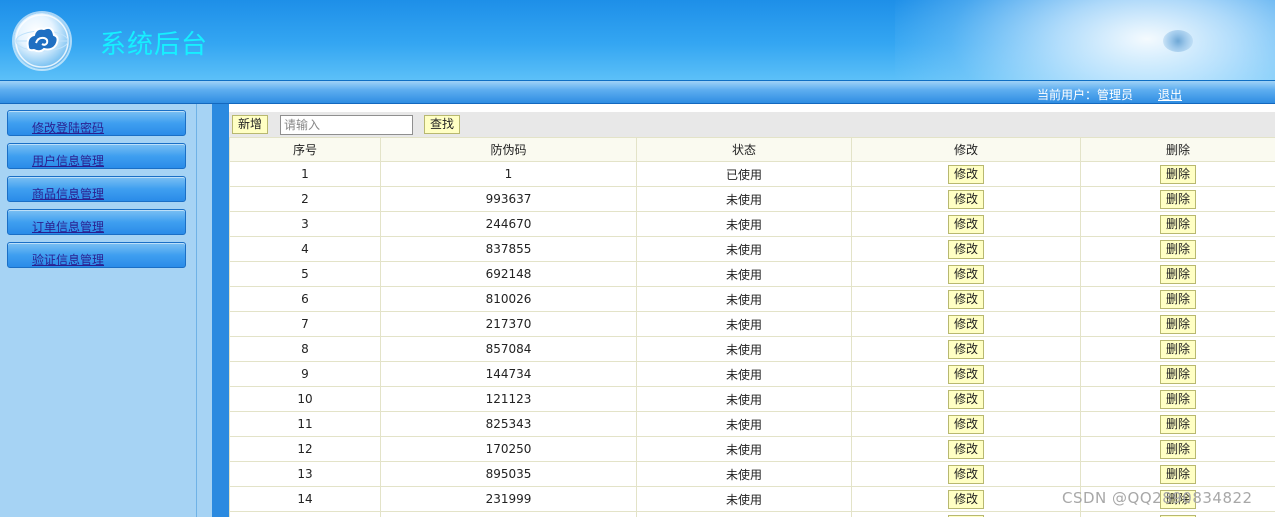 This screenshot has width=1275, height=517. I want to click on table-row: 7 217370 未使用 修改 删除, so click(752, 324).